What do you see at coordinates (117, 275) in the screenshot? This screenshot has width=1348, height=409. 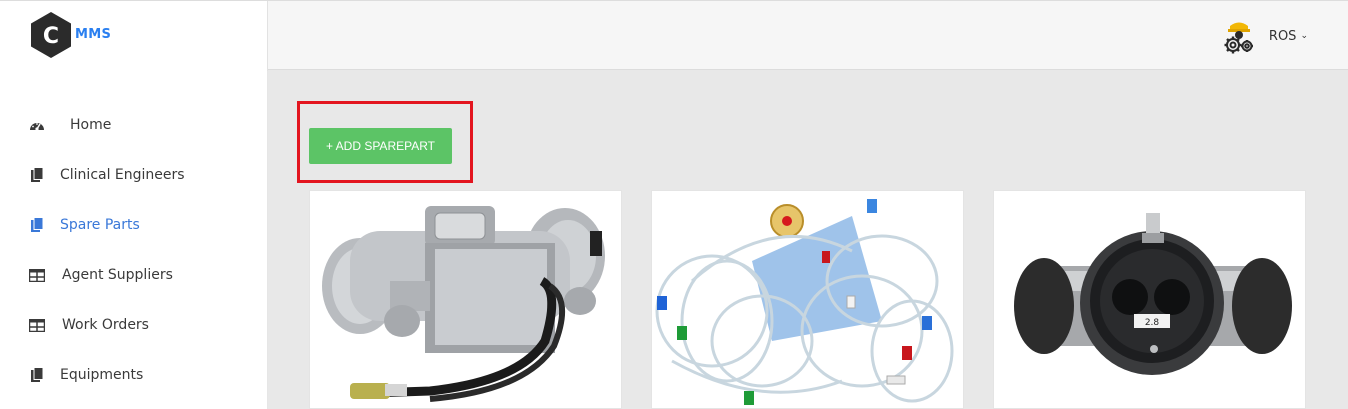 I see `sidebar-item-label: Agent Suppliers` at bounding box center [117, 275].